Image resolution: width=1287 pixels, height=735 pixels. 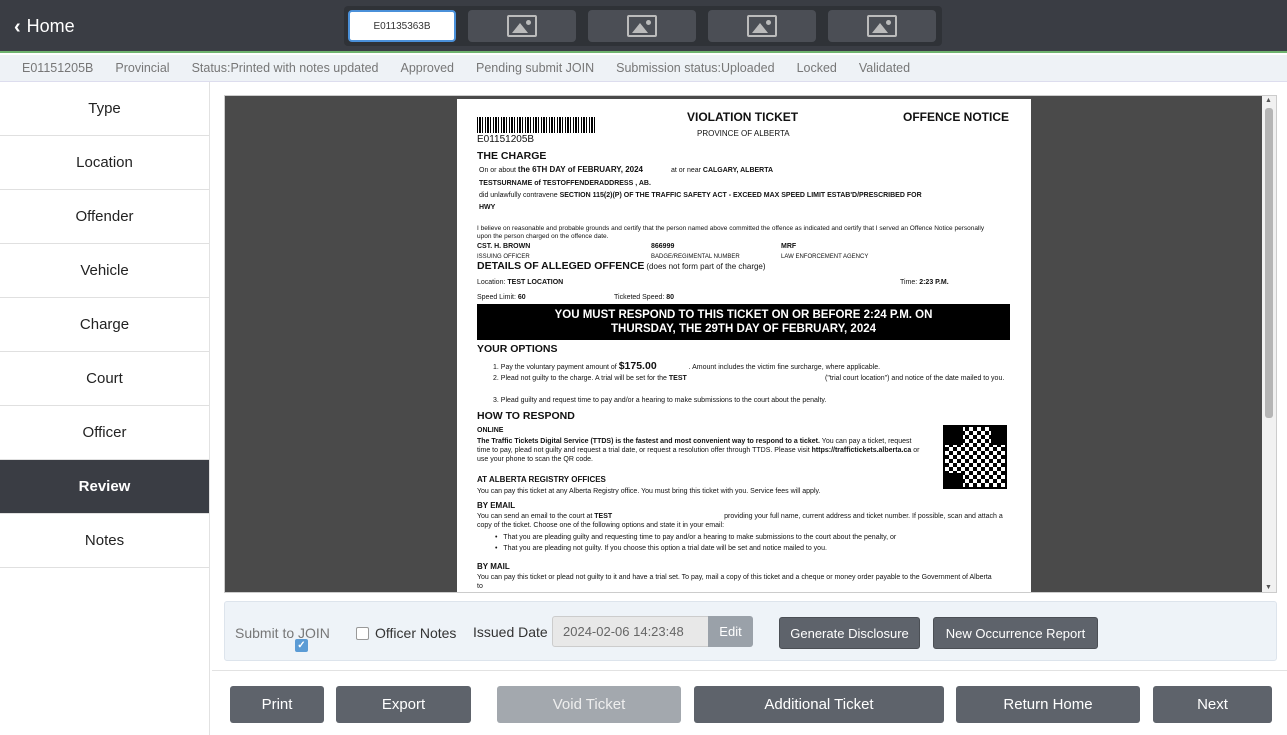 What do you see at coordinates (490, 430) in the screenshot?
I see `online-heading: ONLINE` at bounding box center [490, 430].